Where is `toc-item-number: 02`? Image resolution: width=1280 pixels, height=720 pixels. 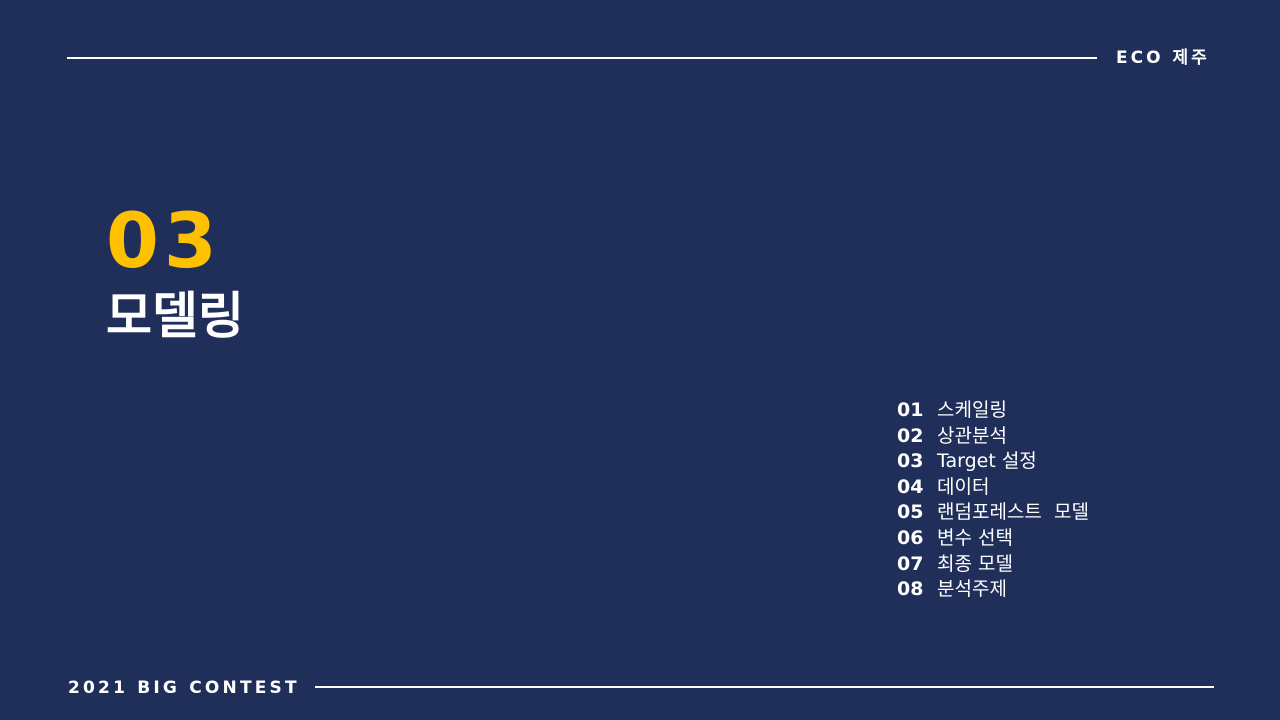
toc-item-number: 02 is located at coordinates (910, 435).